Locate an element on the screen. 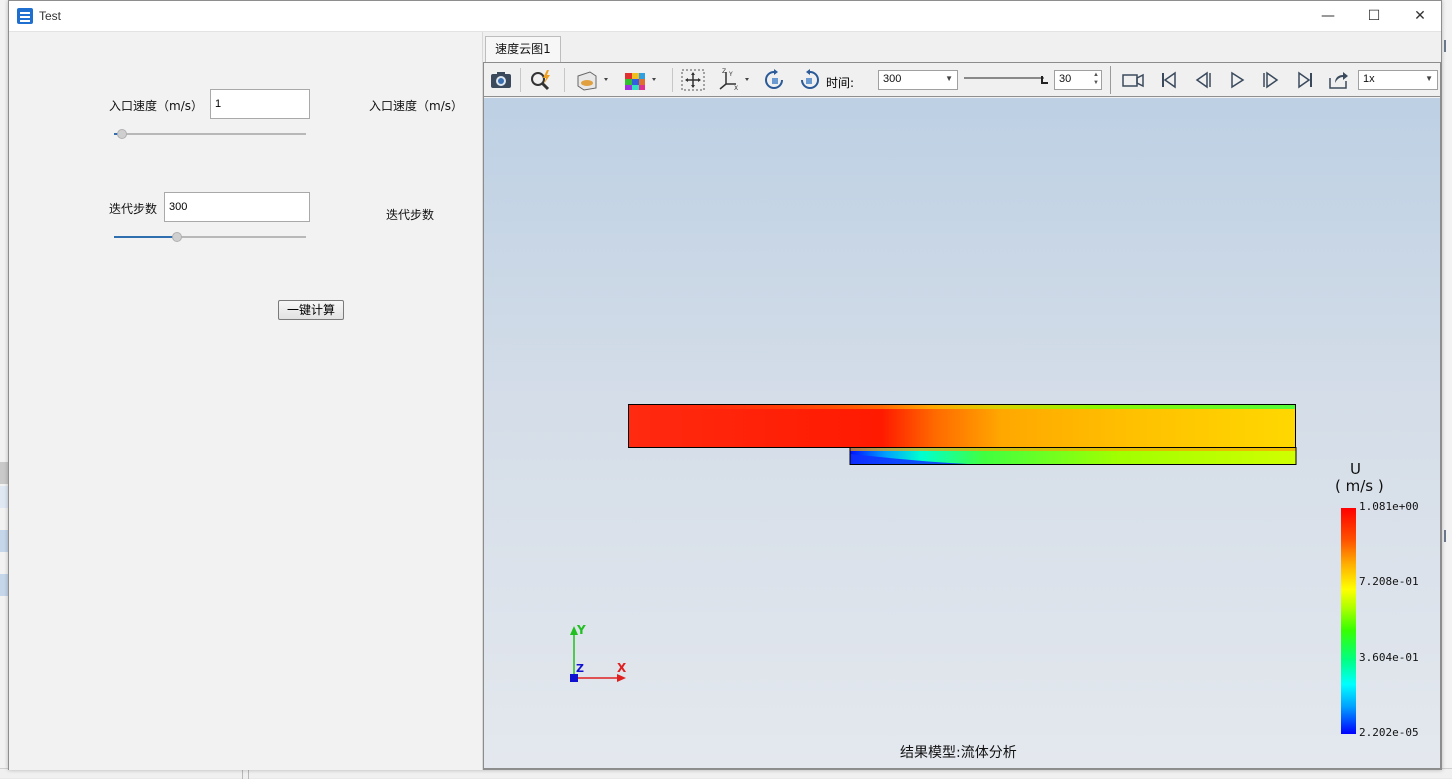  slider-track is located at coordinates (210, 134).